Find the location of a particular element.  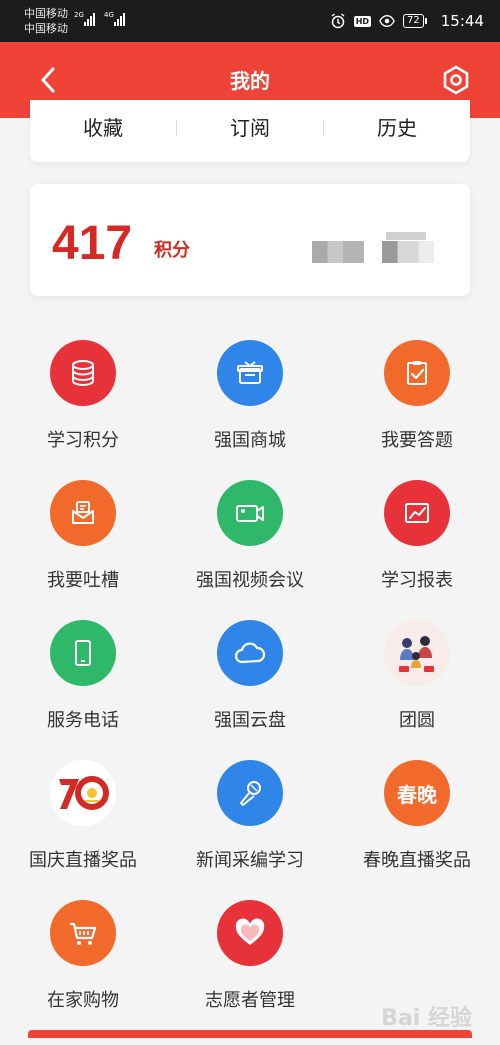

grid-label: 我要吐槽 is located at coordinates (83, 580).